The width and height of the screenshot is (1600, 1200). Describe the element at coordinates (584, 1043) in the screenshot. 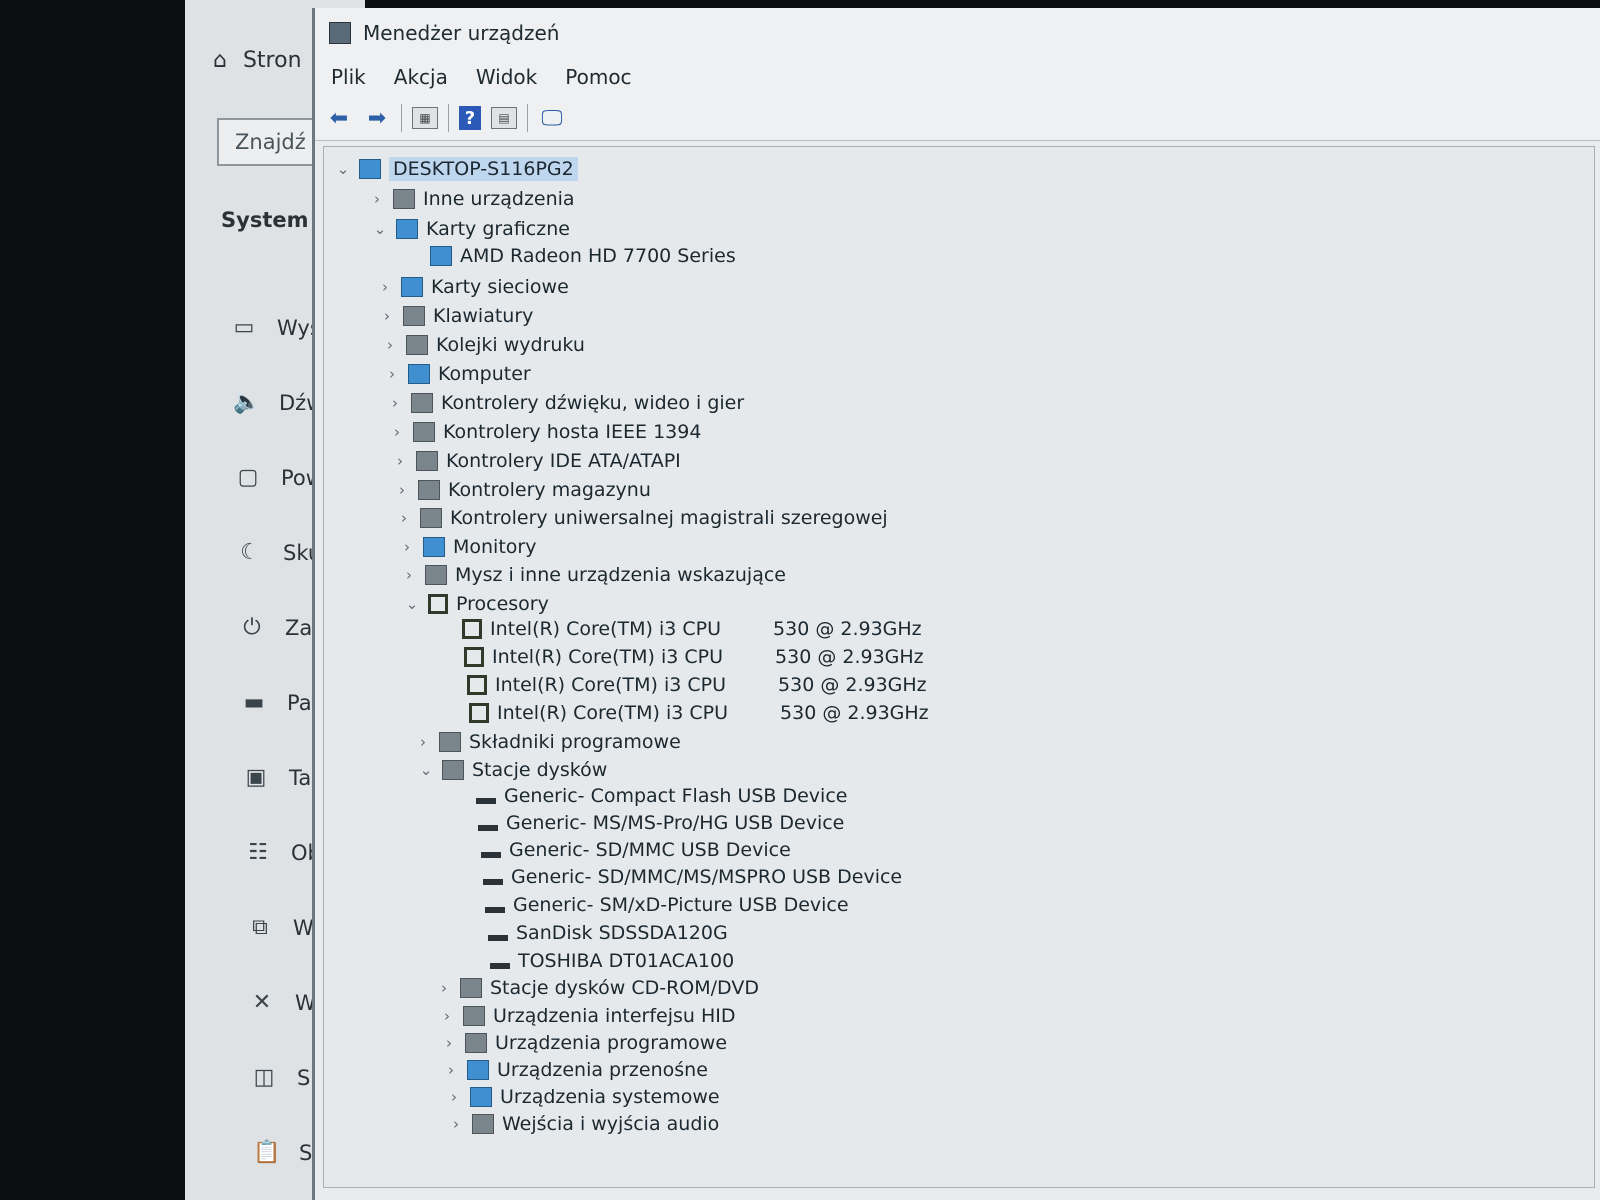

I see `tree-category-node: › Urządzenia programowe` at that location.